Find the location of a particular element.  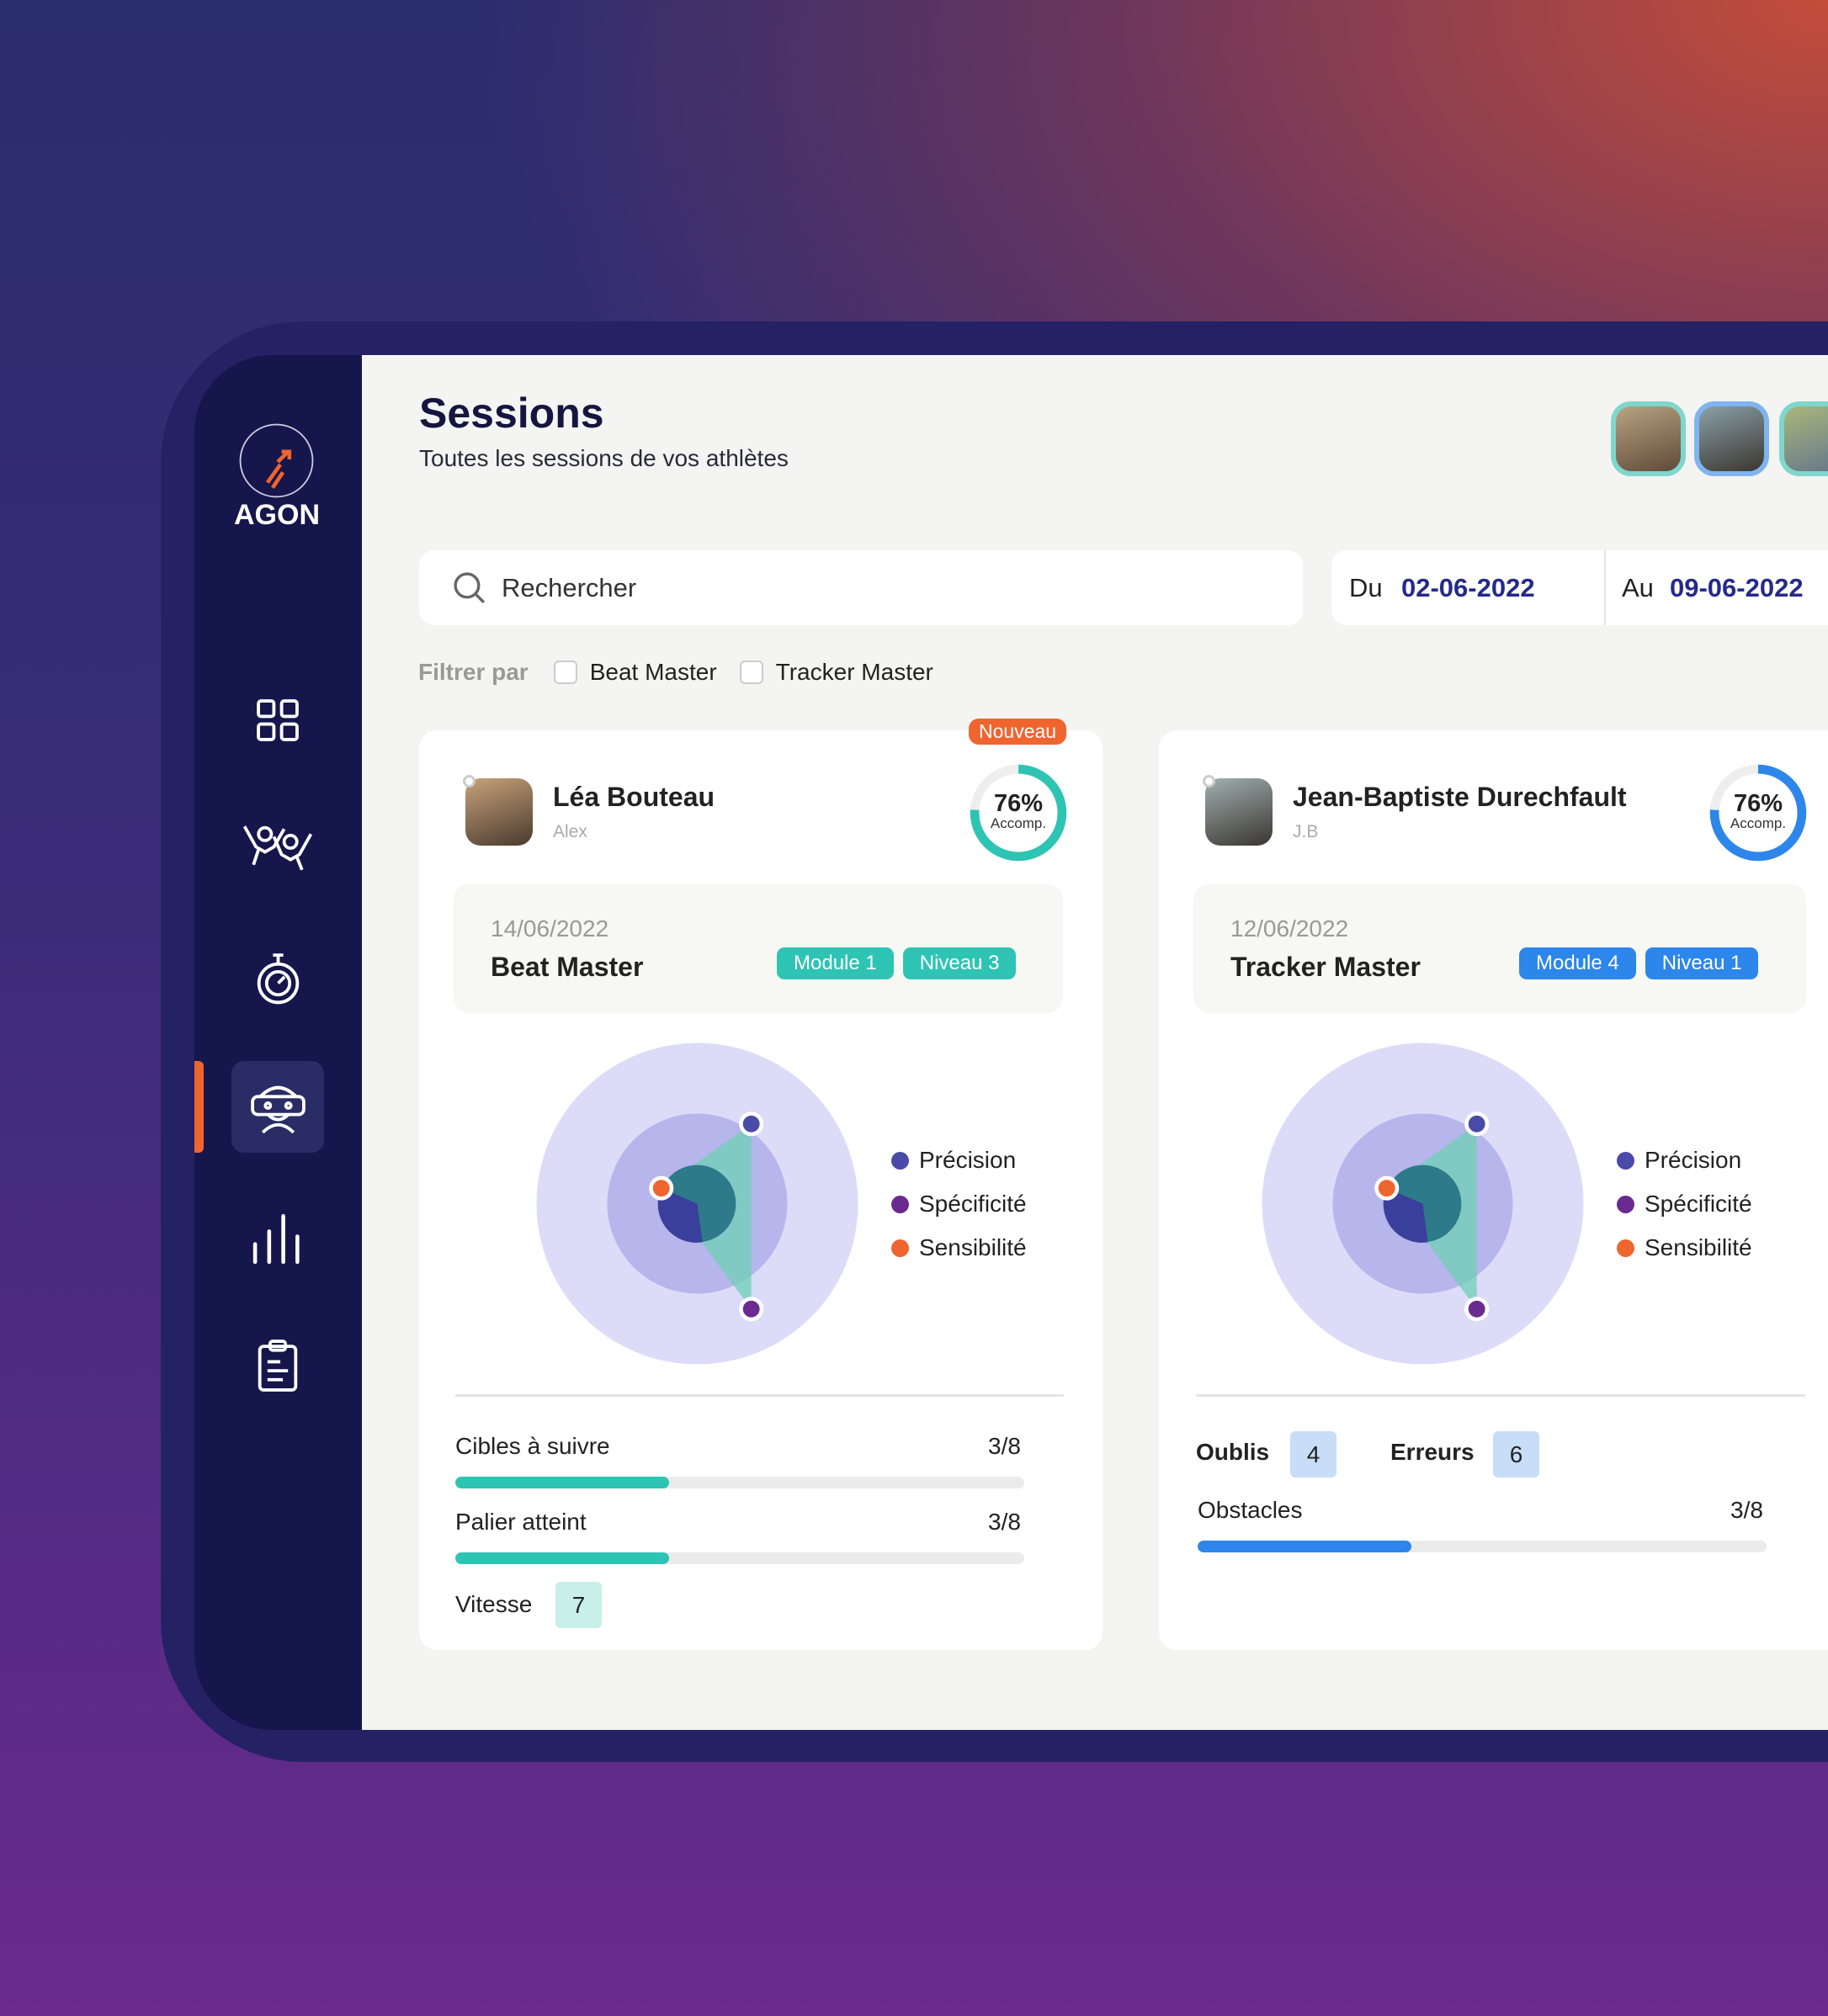

erreurs-label: Erreurs is located at coordinates (1432, 1452).